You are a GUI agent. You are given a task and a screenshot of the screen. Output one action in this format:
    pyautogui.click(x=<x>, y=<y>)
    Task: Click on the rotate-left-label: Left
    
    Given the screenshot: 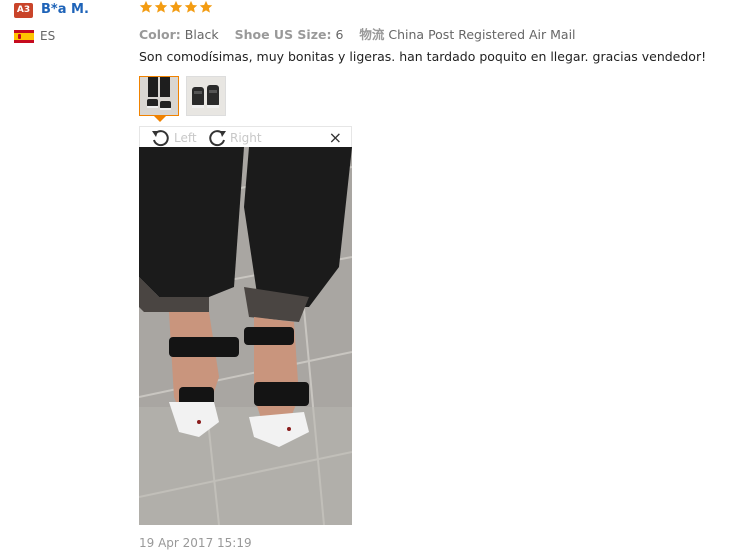 What is the action you would take?
    pyautogui.click(x=185, y=138)
    